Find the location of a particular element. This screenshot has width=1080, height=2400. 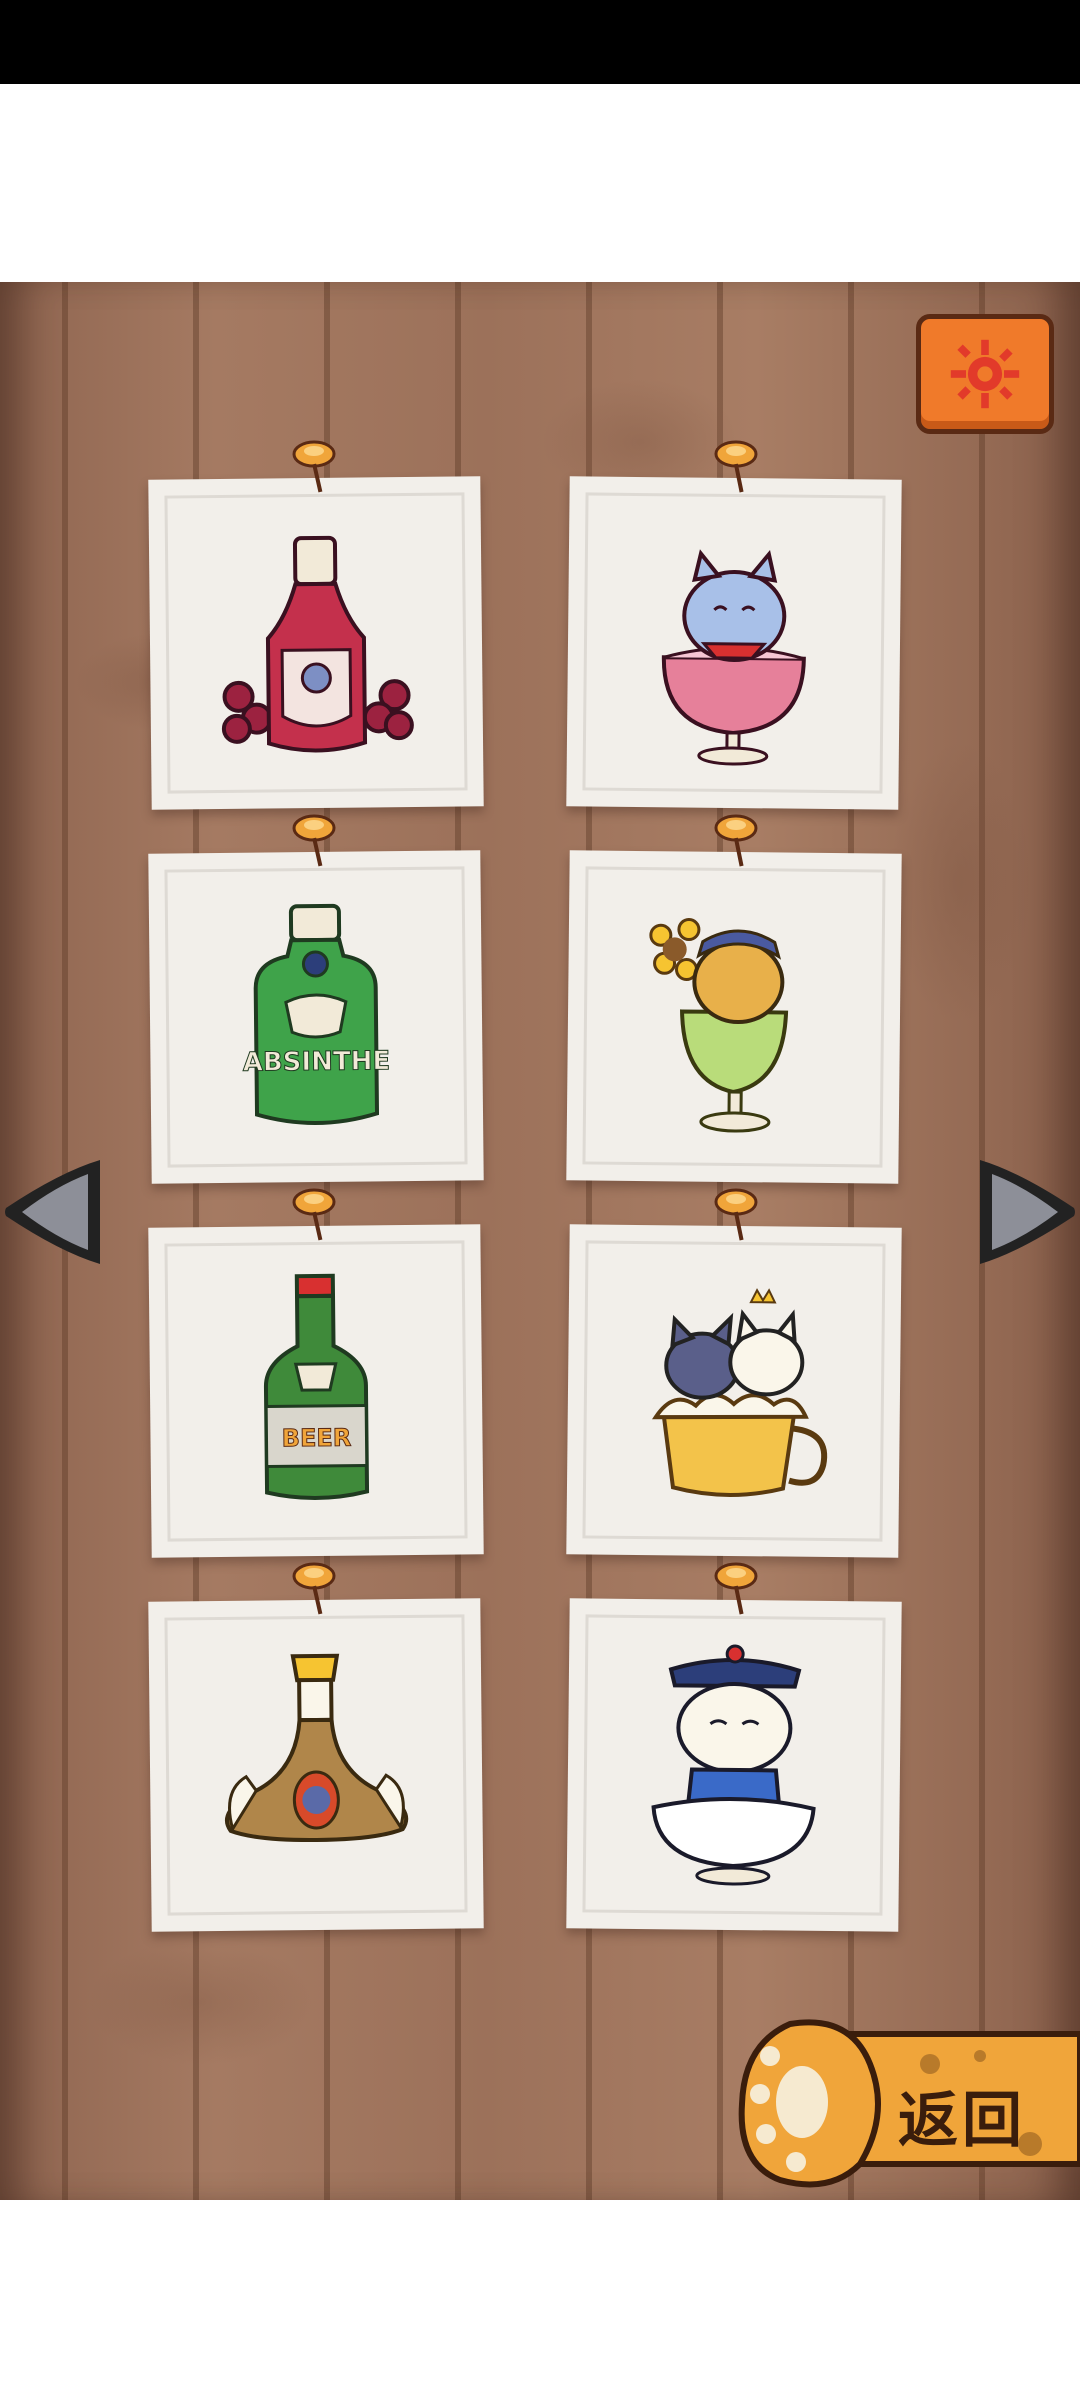

drink-card-cats-beer-mug is located at coordinates (734, 1373).